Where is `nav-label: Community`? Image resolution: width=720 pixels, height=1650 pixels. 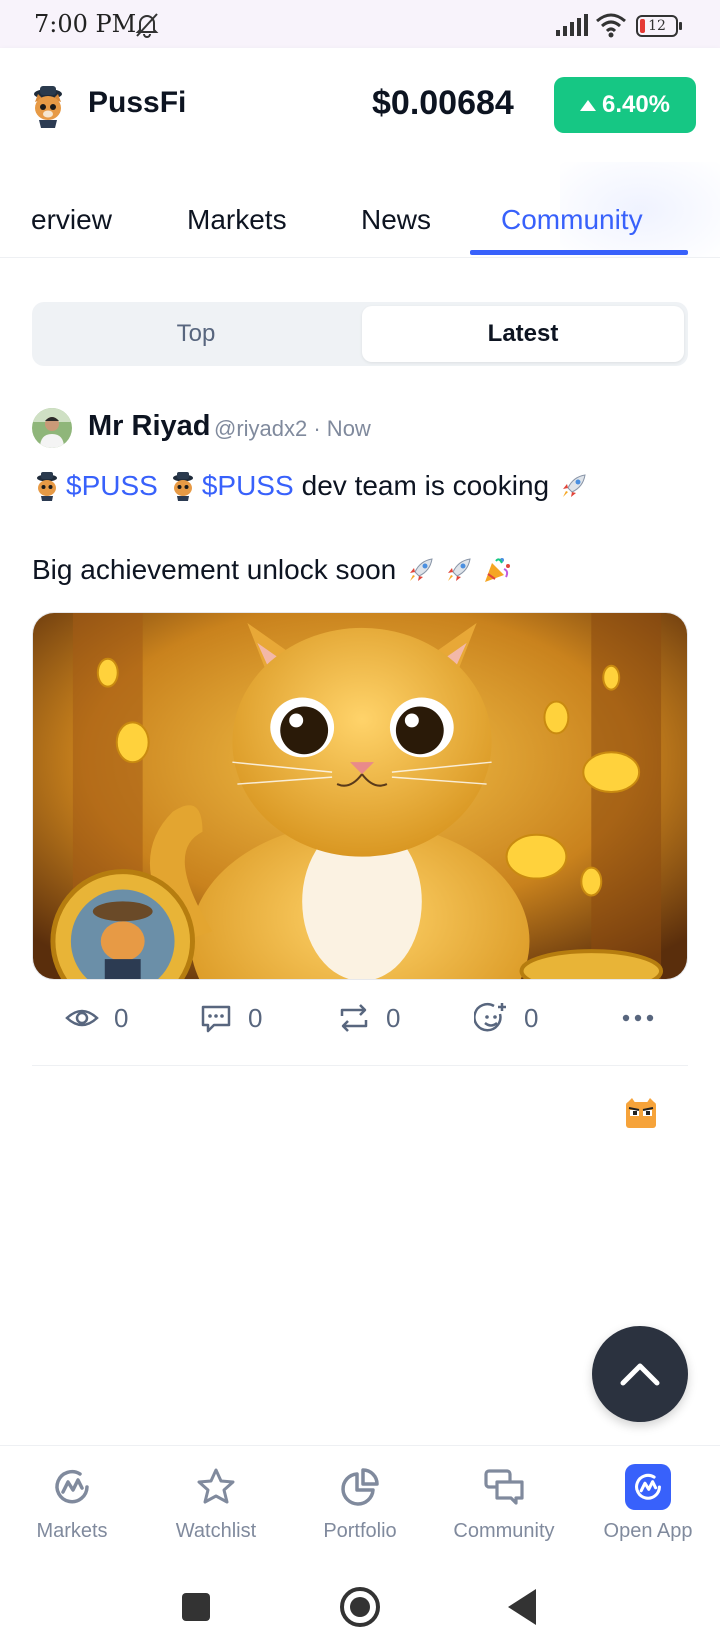
nav-label: Community is located at coordinates (504, 1531).